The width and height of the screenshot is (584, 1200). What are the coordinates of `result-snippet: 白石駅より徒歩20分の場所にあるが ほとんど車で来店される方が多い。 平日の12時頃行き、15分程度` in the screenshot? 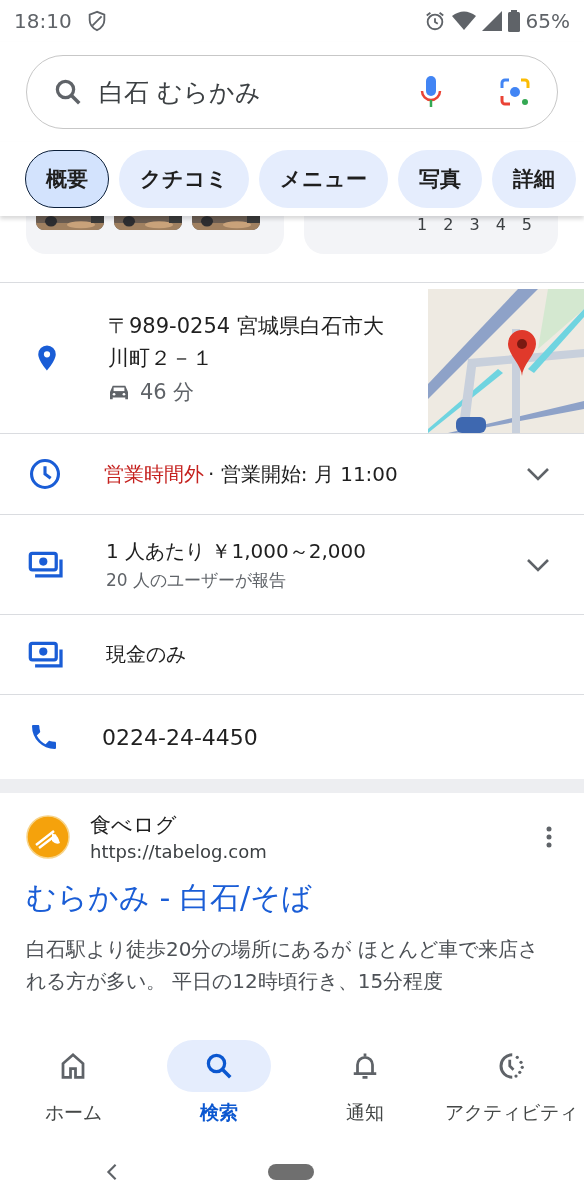 It's located at (282, 965).